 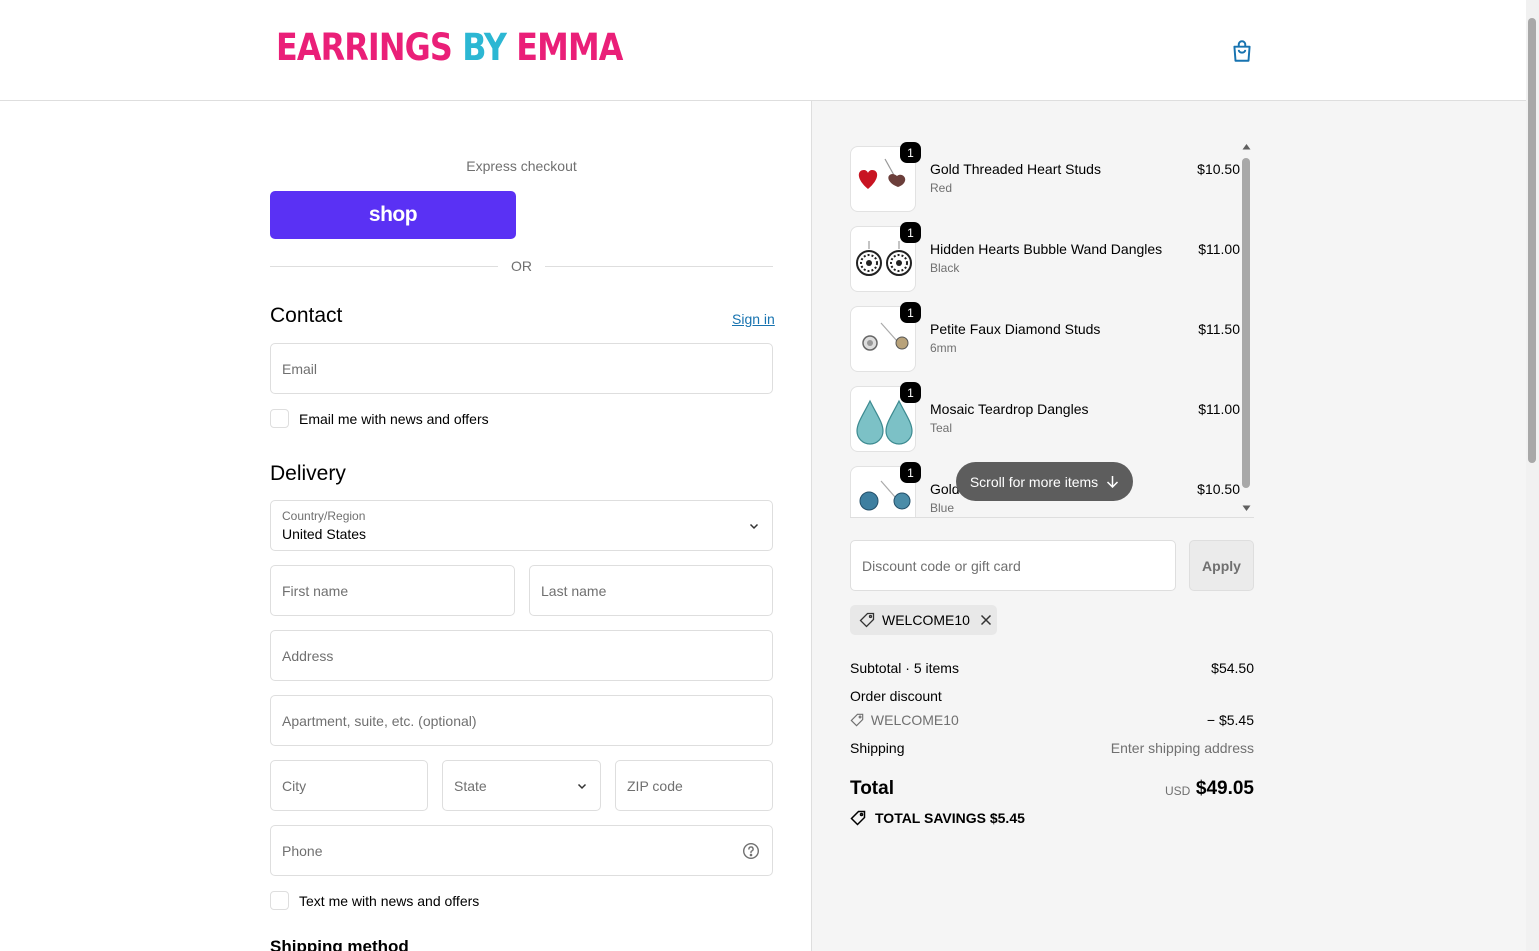 What do you see at coordinates (904, 668) in the screenshot?
I see `subtotal-label: Subtotal · 5 items` at bounding box center [904, 668].